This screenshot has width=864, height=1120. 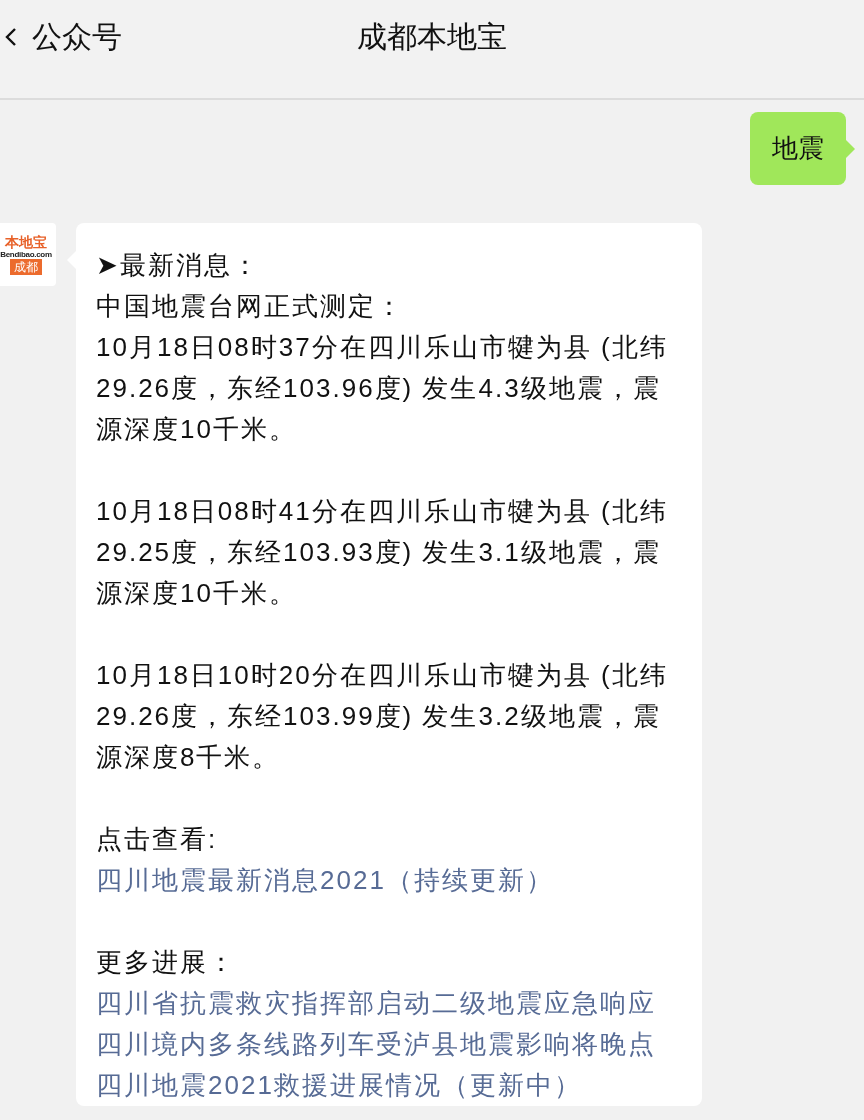 I want to click on message-text: ➤最新消息：, so click(x=178, y=265).